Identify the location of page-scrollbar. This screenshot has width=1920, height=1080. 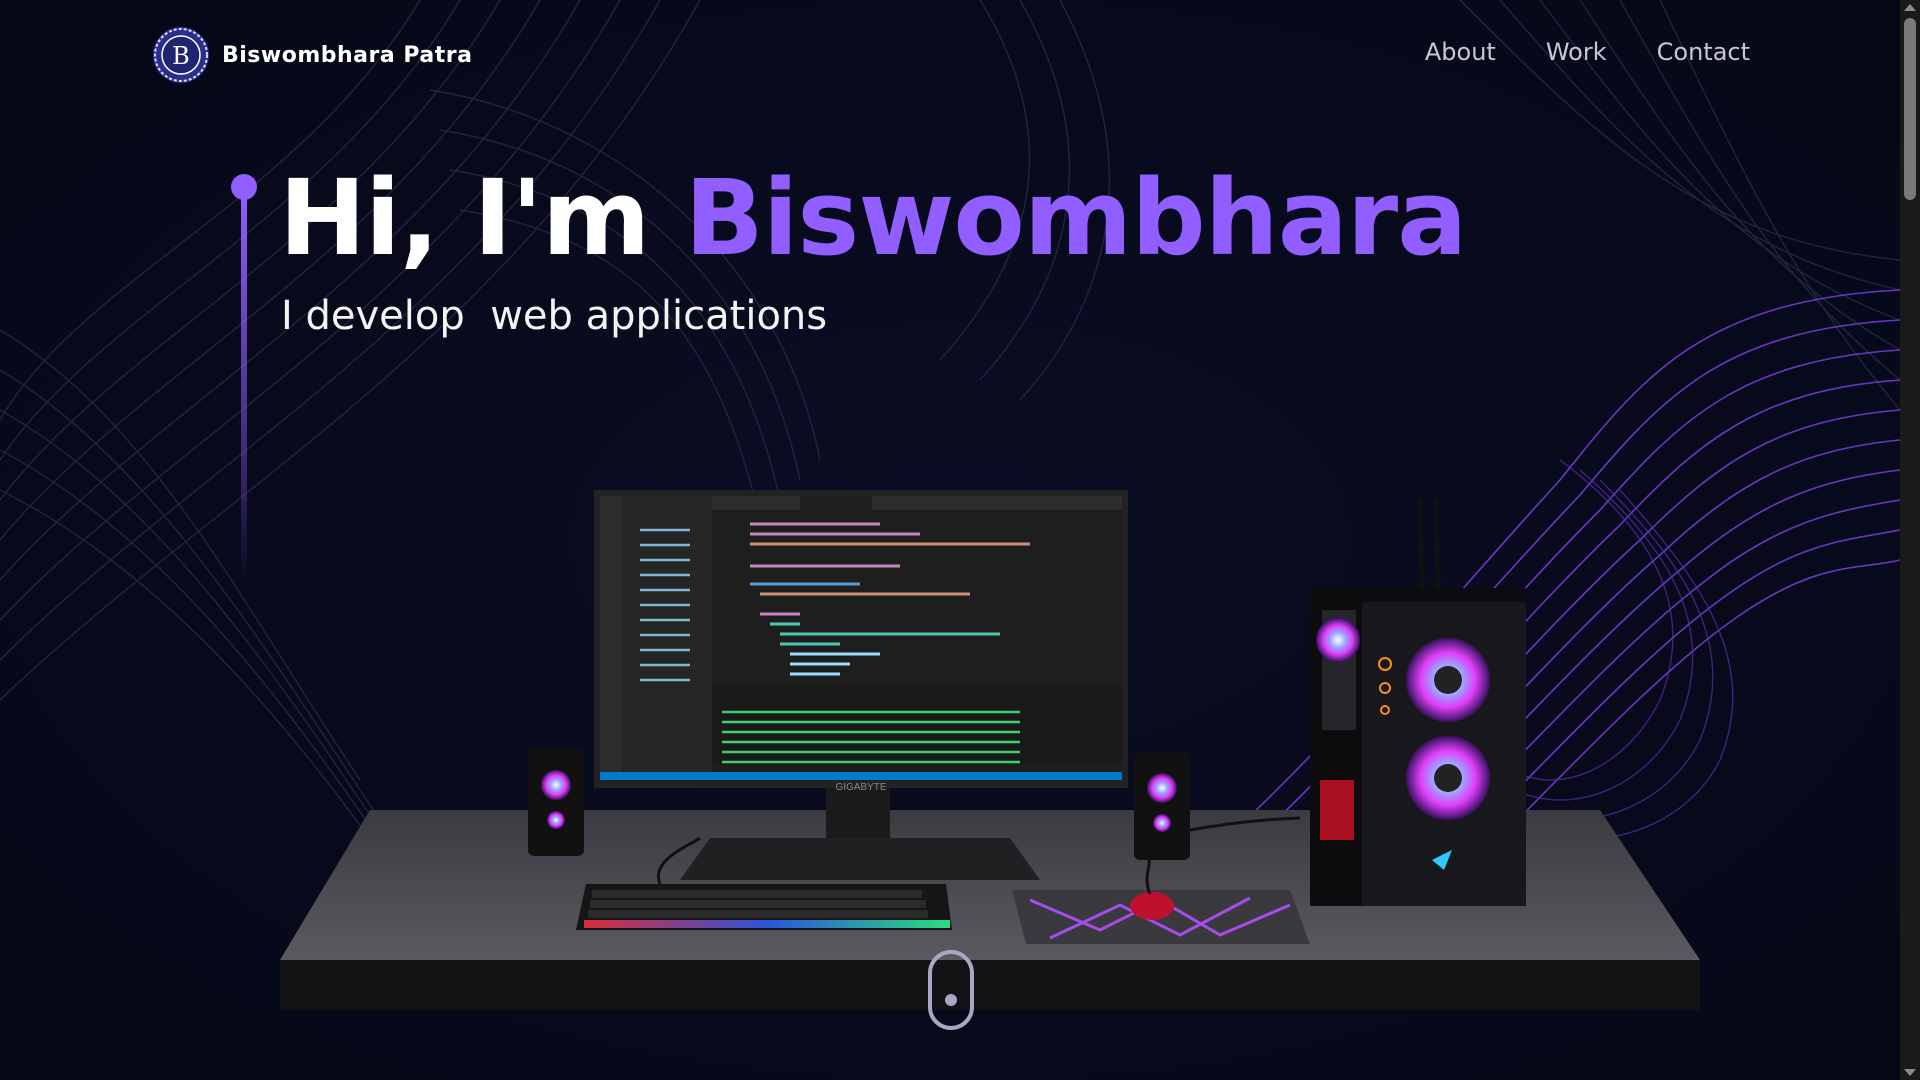
(1910, 540).